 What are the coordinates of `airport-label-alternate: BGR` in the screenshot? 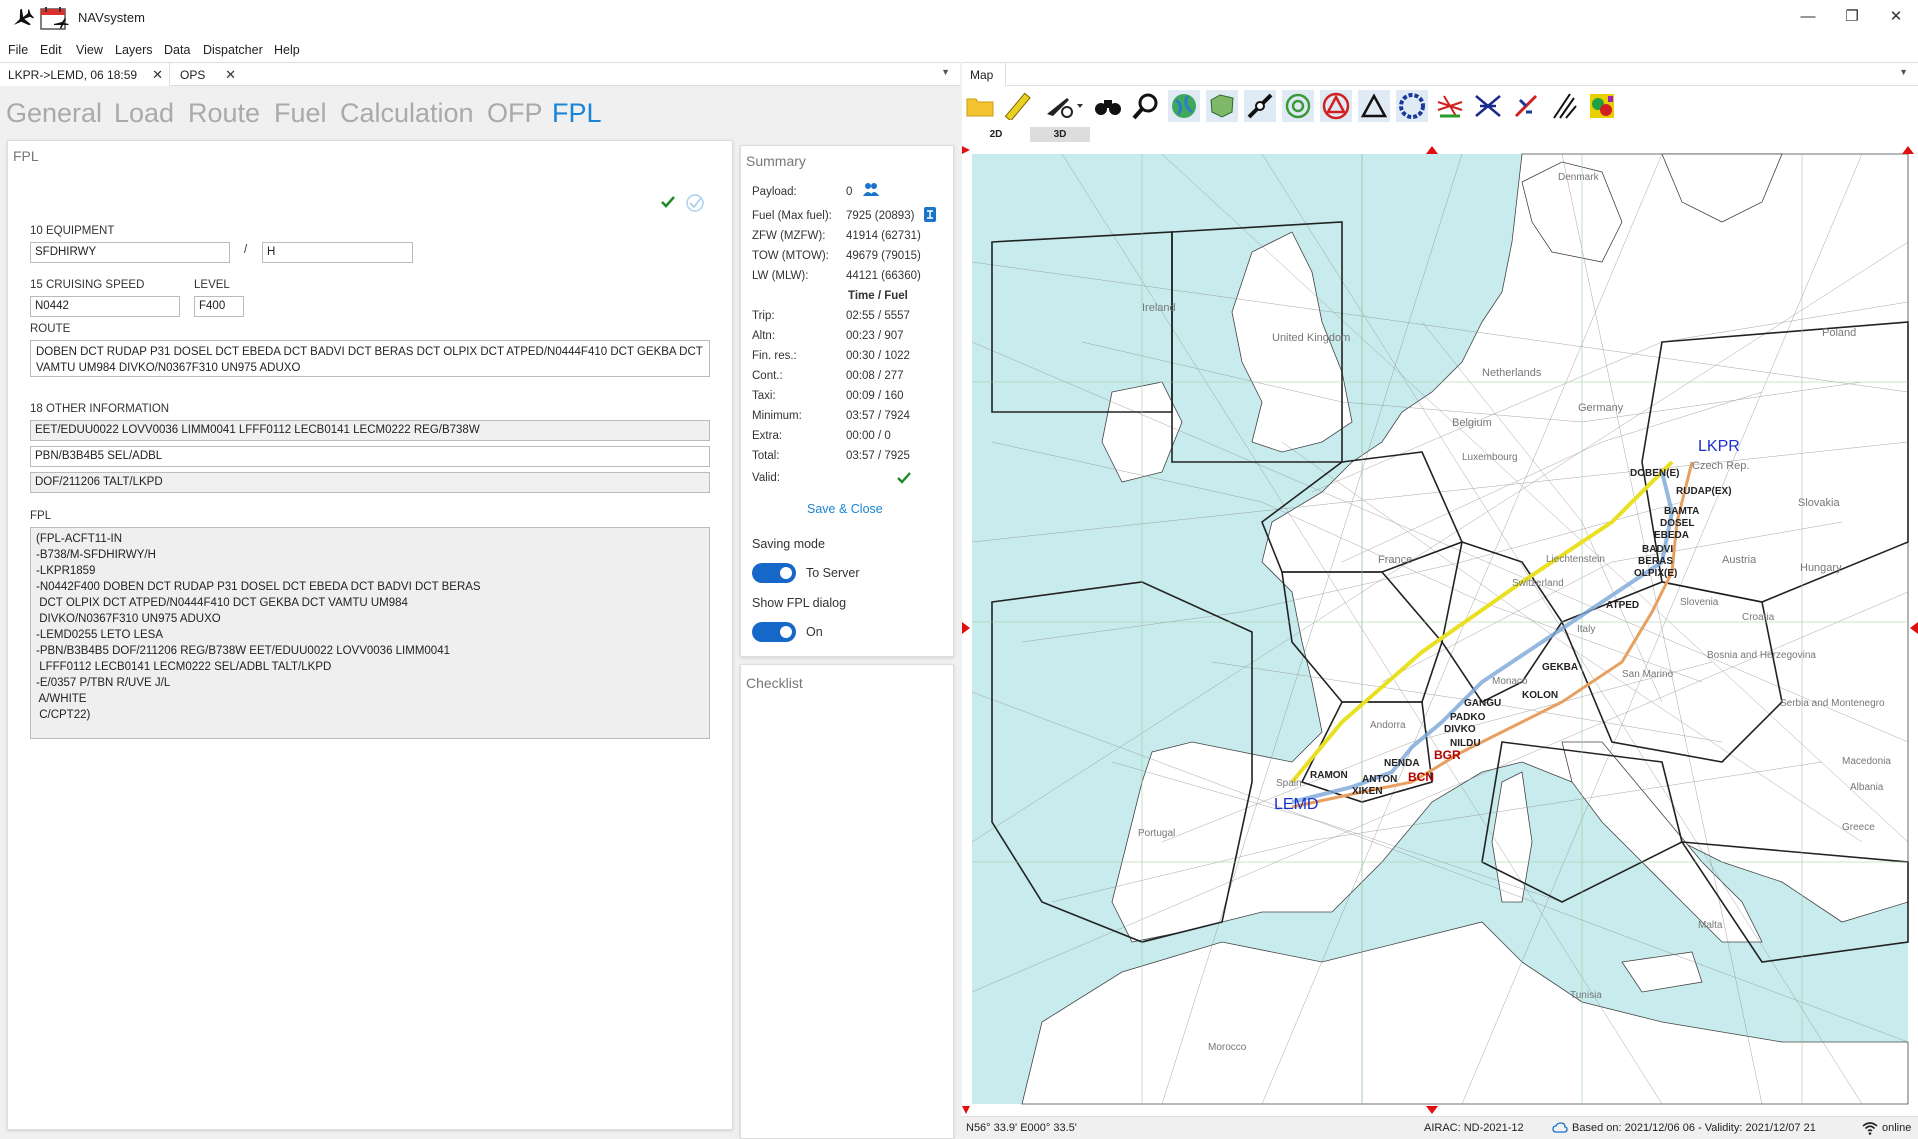 It's located at (1447, 755).